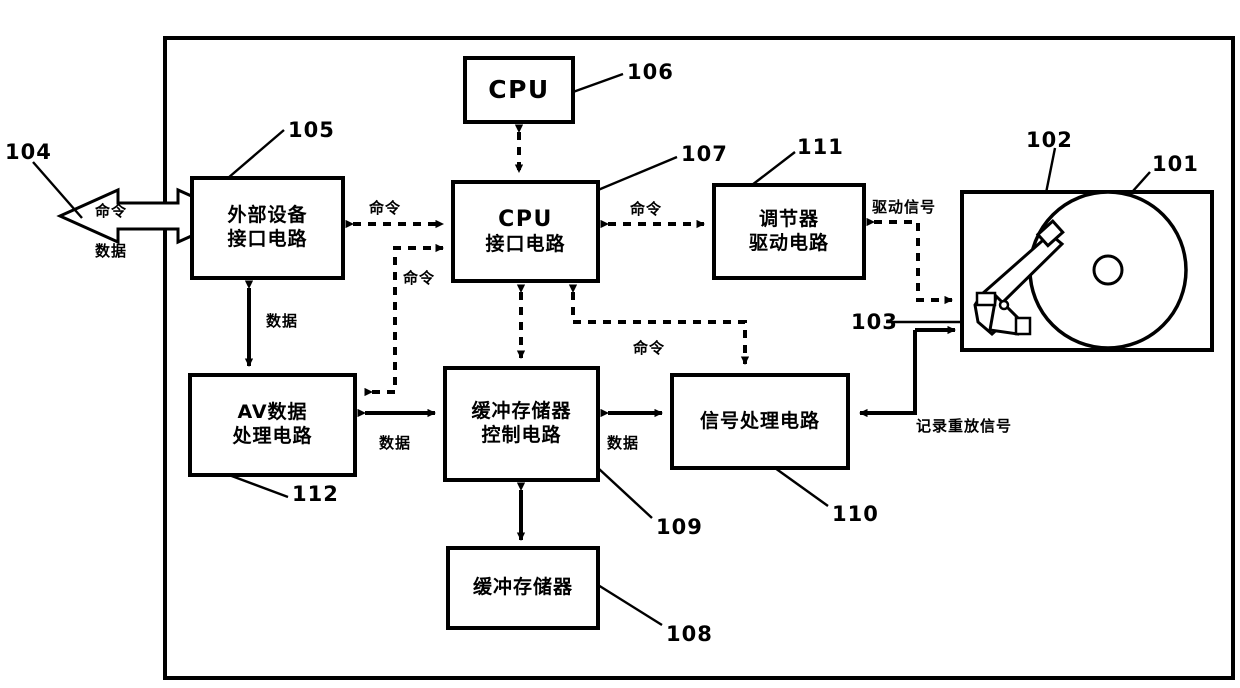 The image size is (1240, 688). Describe the element at coordinates (788, 242) in the screenshot. I see `block-label-line: 驱动电路` at that location.